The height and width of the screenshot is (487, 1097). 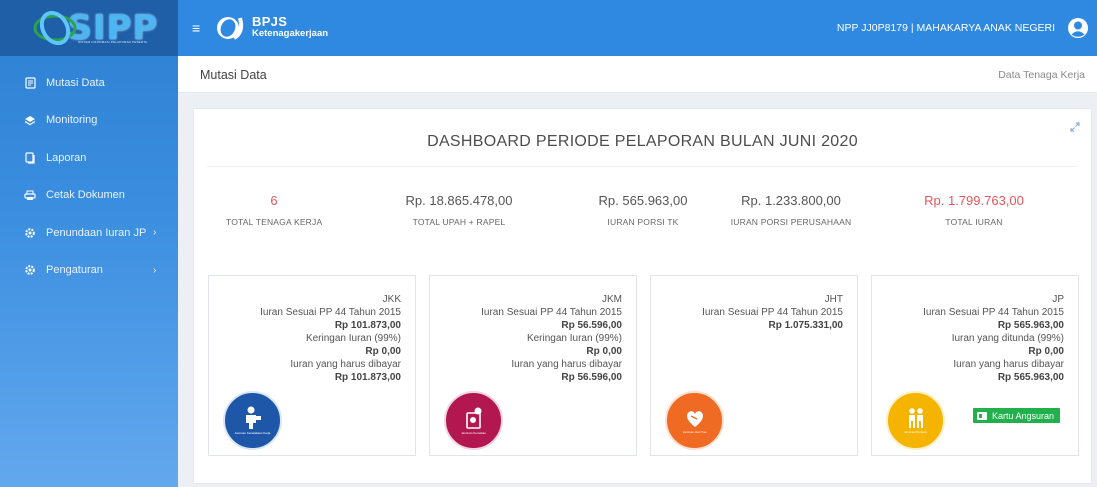 What do you see at coordinates (72, 120) in the screenshot?
I see `sidebar-item-label: Monitoring` at bounding box center [72, 120].